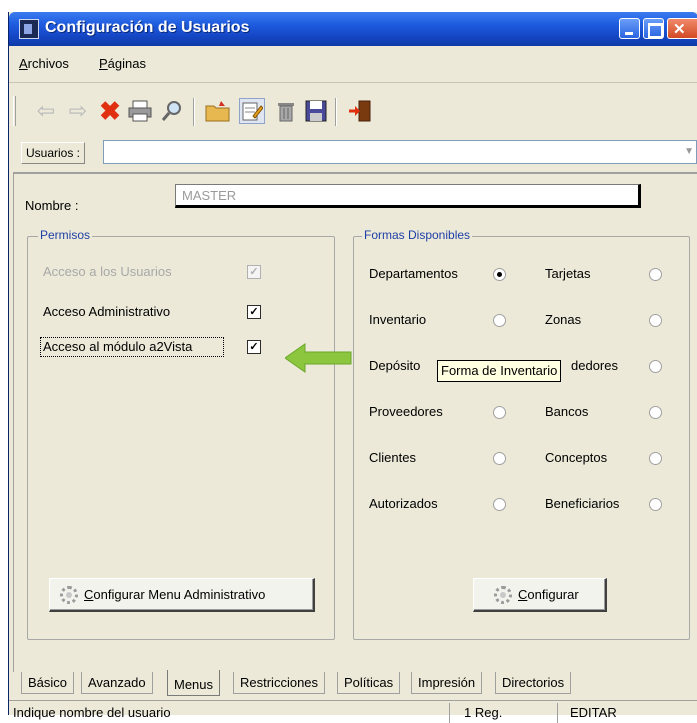 This screenshot has width=697, height=723. I want to click on permiso-acceso-a2vista-label: Acceso al módulo a2Vista, so click(118, 346).